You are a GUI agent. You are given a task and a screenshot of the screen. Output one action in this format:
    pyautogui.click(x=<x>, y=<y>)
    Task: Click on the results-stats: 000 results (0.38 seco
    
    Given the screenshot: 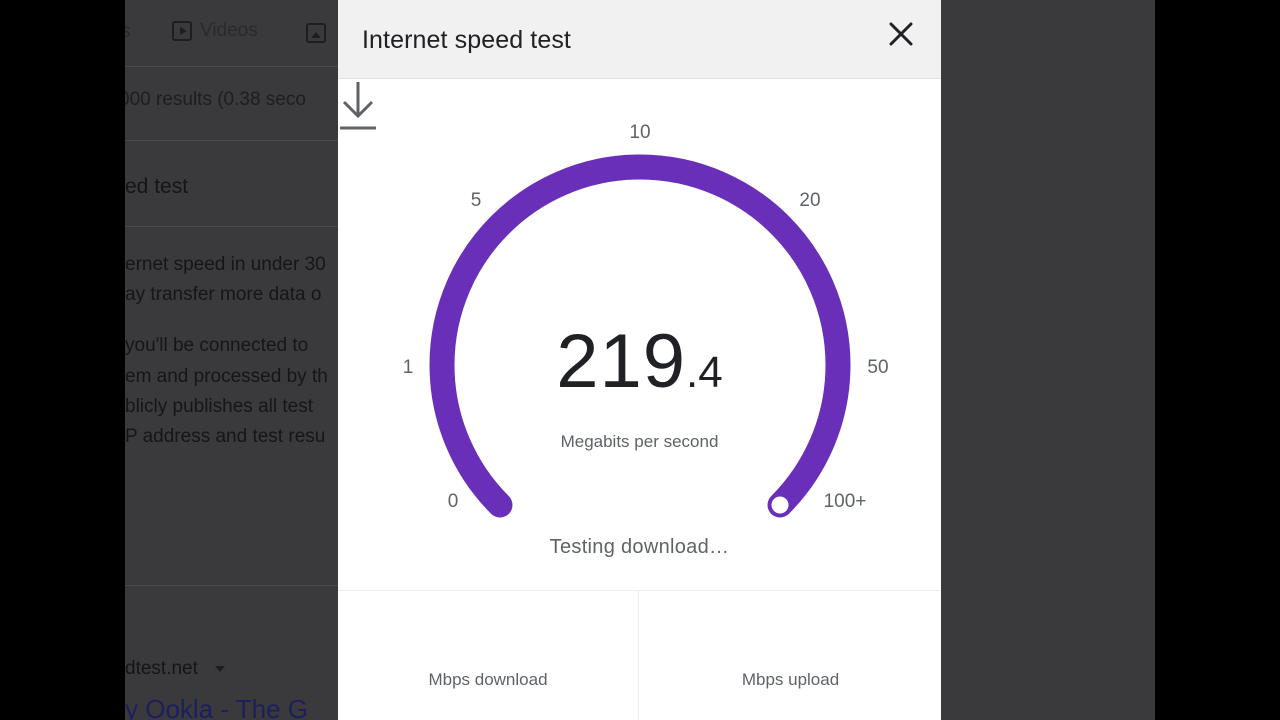 What is the action you would take?
    pyautogui.click(x=215, y=99)
    